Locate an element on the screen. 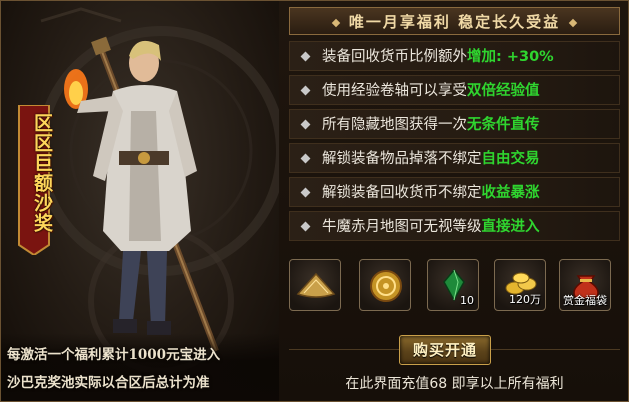  reward-slot-hat is located at coordinates (315, 285).